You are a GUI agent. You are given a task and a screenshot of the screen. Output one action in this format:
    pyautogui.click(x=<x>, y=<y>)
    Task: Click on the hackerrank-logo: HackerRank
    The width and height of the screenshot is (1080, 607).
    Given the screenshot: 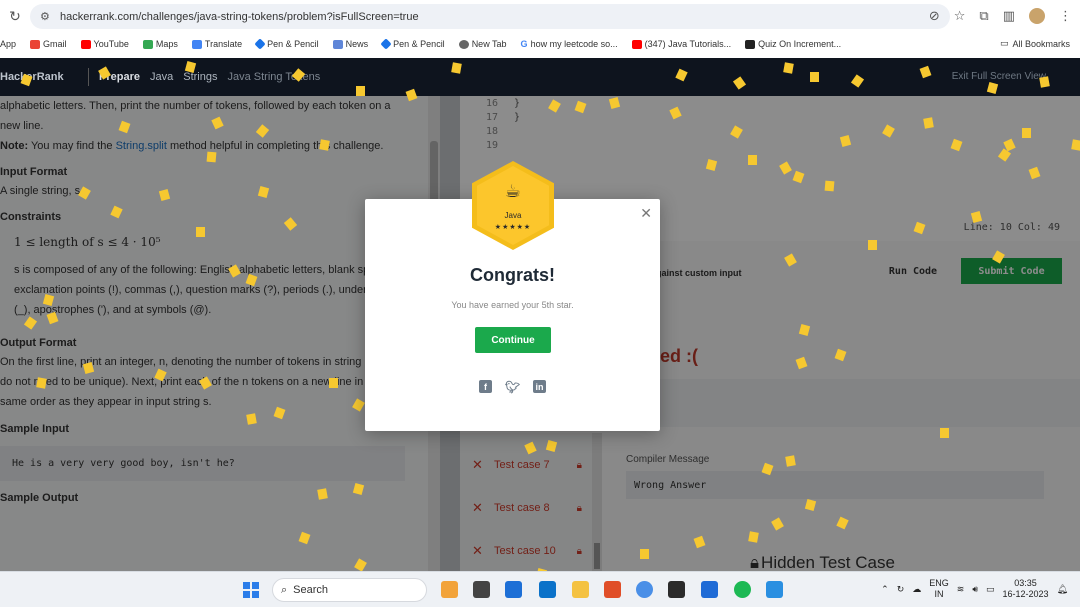 What is the action you would take?
    pyautogui.click(x=39, y=77)
    